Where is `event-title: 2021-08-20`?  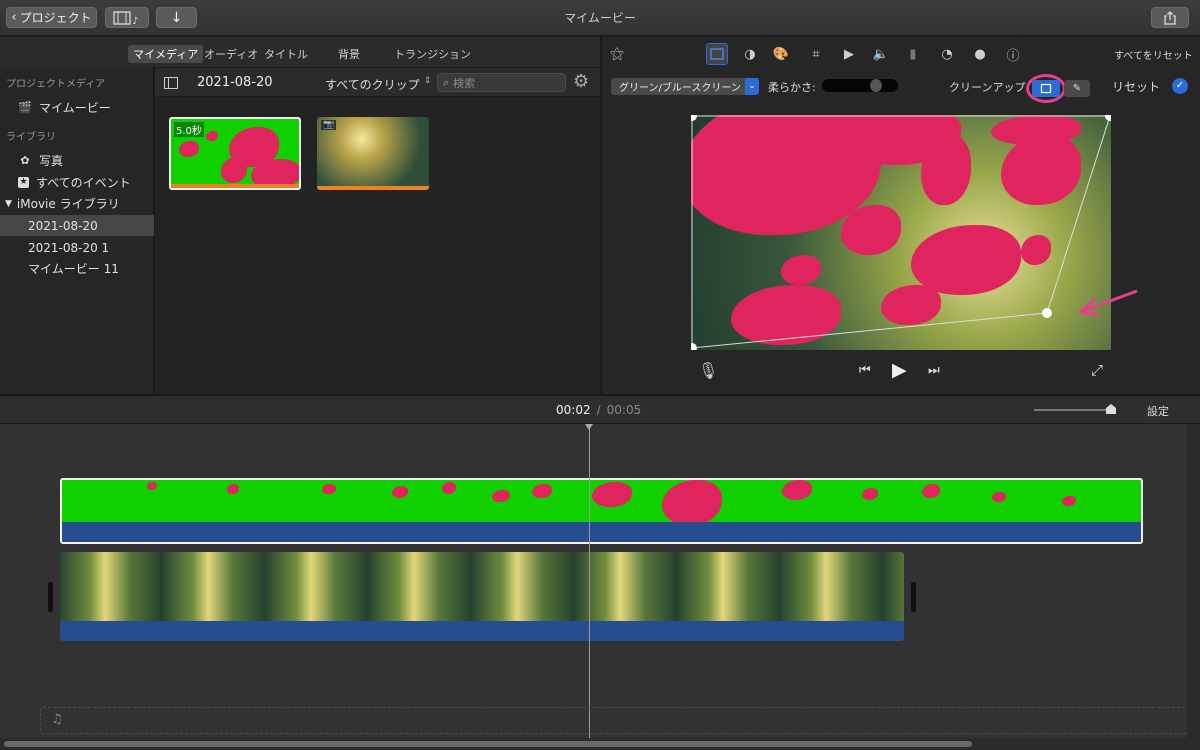 event-title: 2021-08-20 is located at coordinates (235, 82).